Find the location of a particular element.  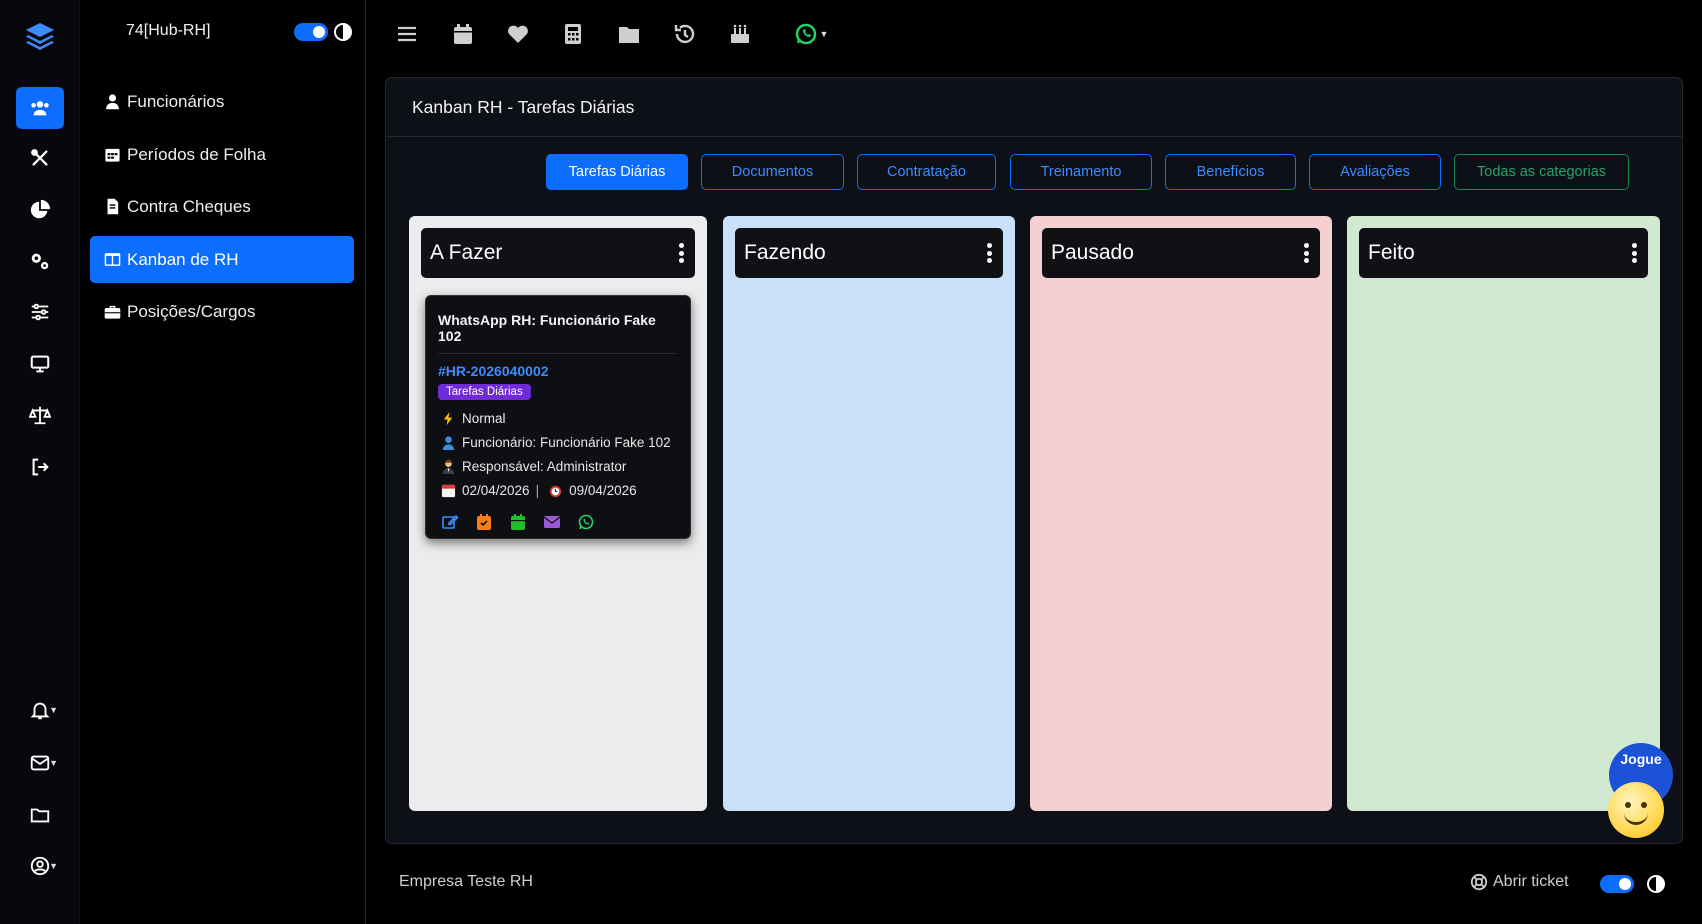

tools-icon is located at coordinates (40, 158).